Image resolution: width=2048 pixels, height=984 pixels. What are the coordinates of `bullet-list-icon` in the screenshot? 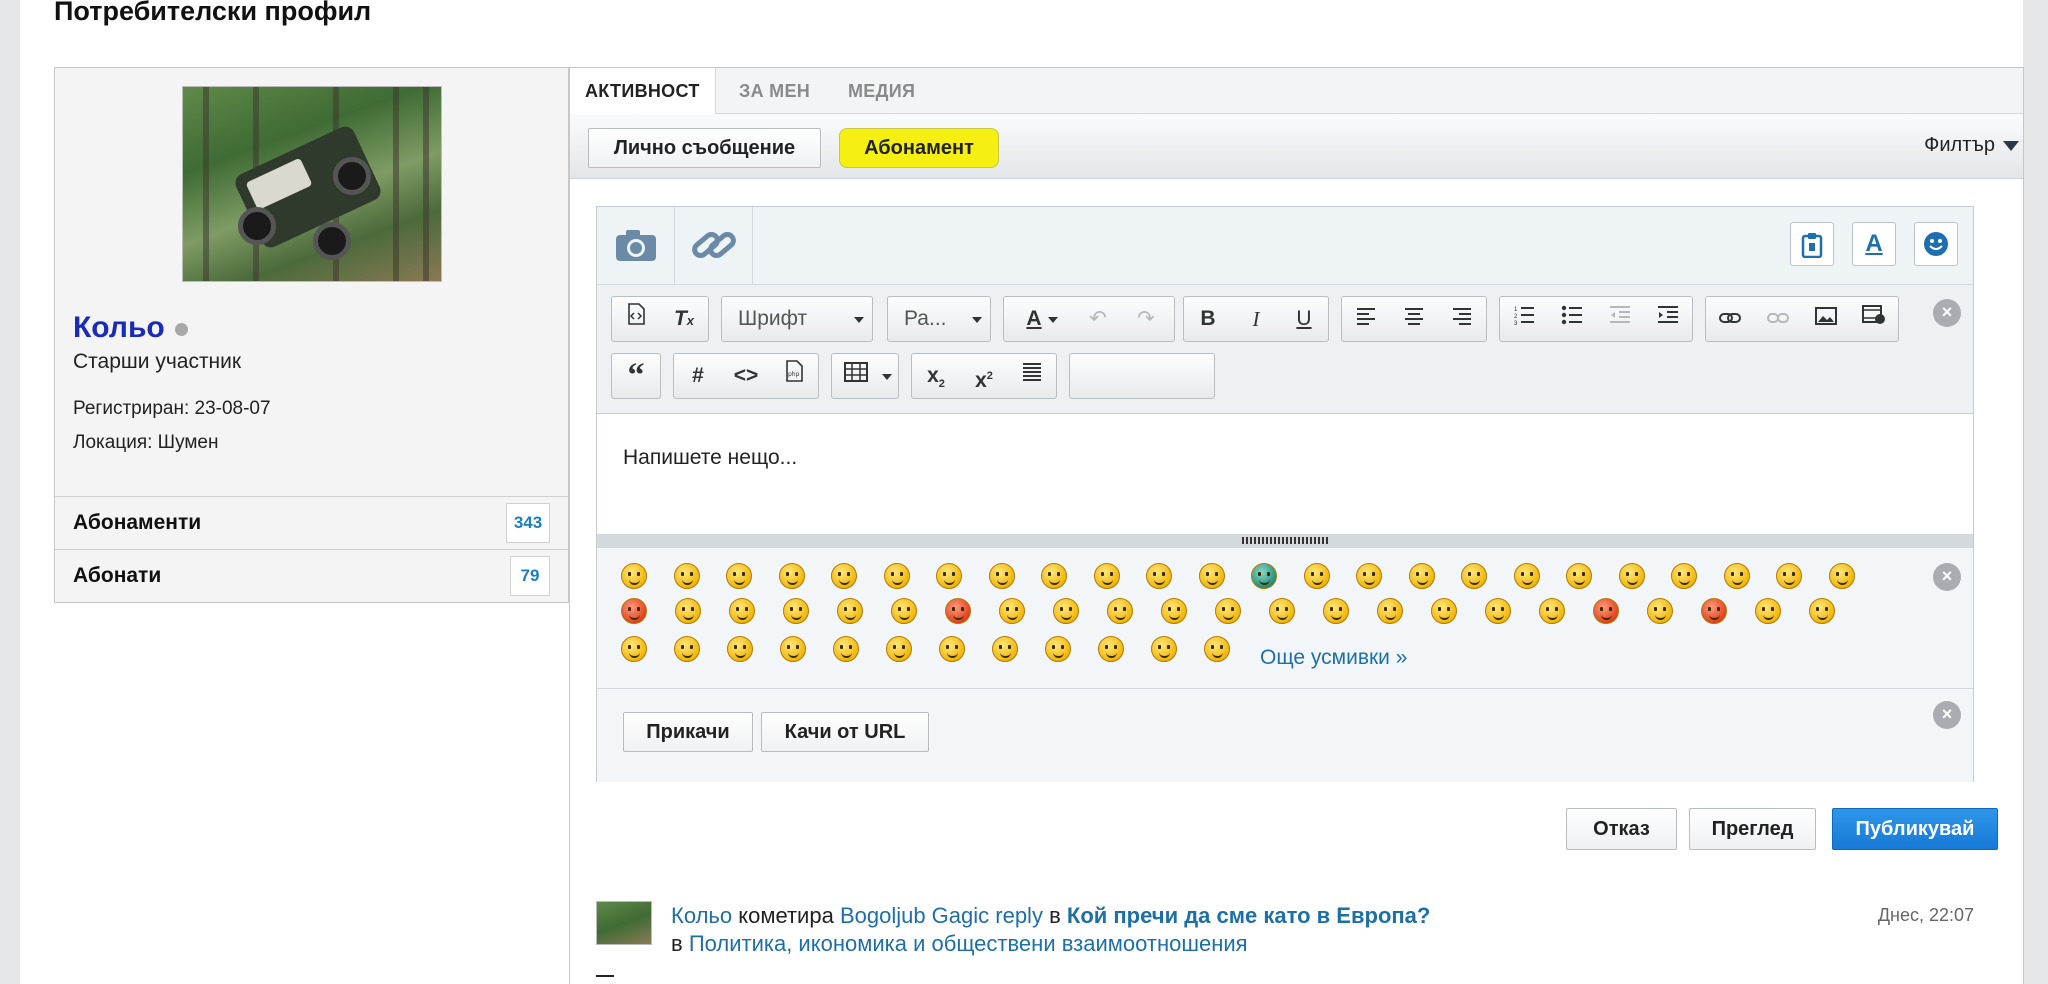 It's located at (1572, 319).